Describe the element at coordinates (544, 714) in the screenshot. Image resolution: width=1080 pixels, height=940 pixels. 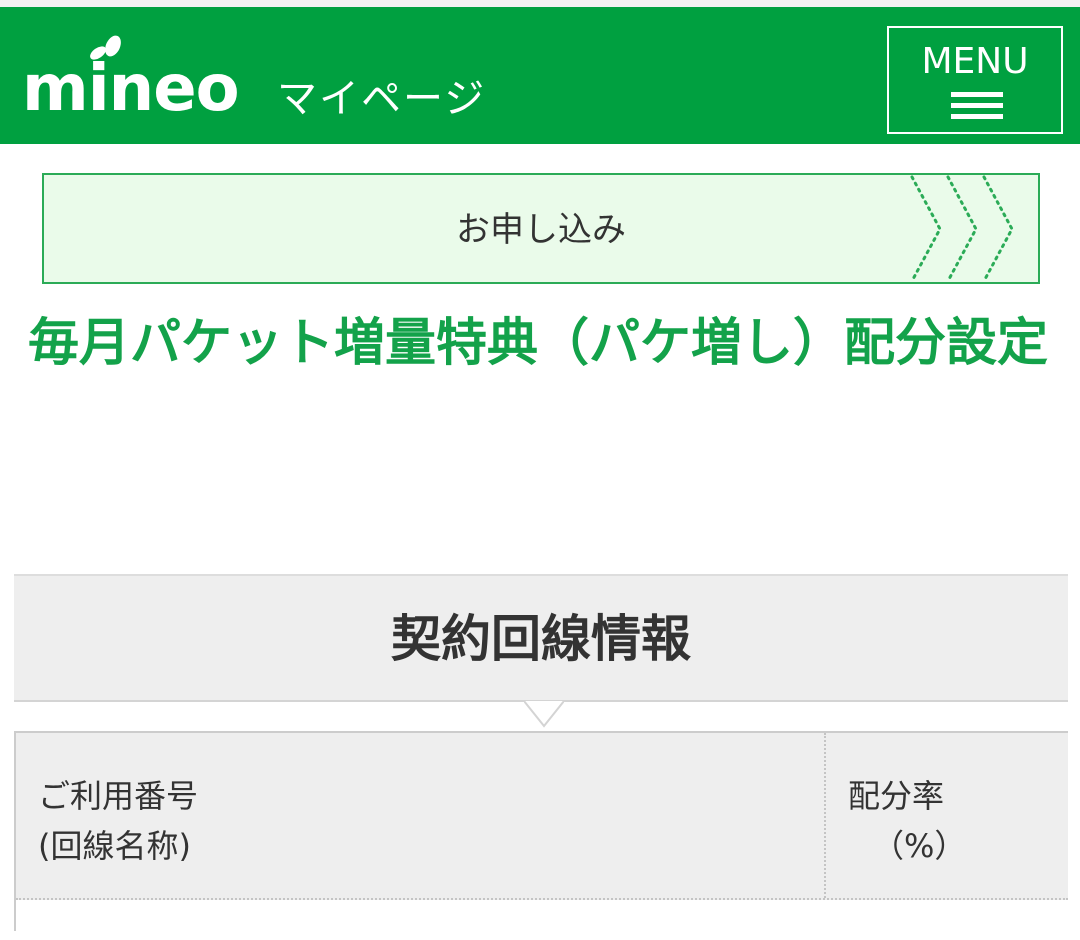
I see `section-caret-icon` at that location.